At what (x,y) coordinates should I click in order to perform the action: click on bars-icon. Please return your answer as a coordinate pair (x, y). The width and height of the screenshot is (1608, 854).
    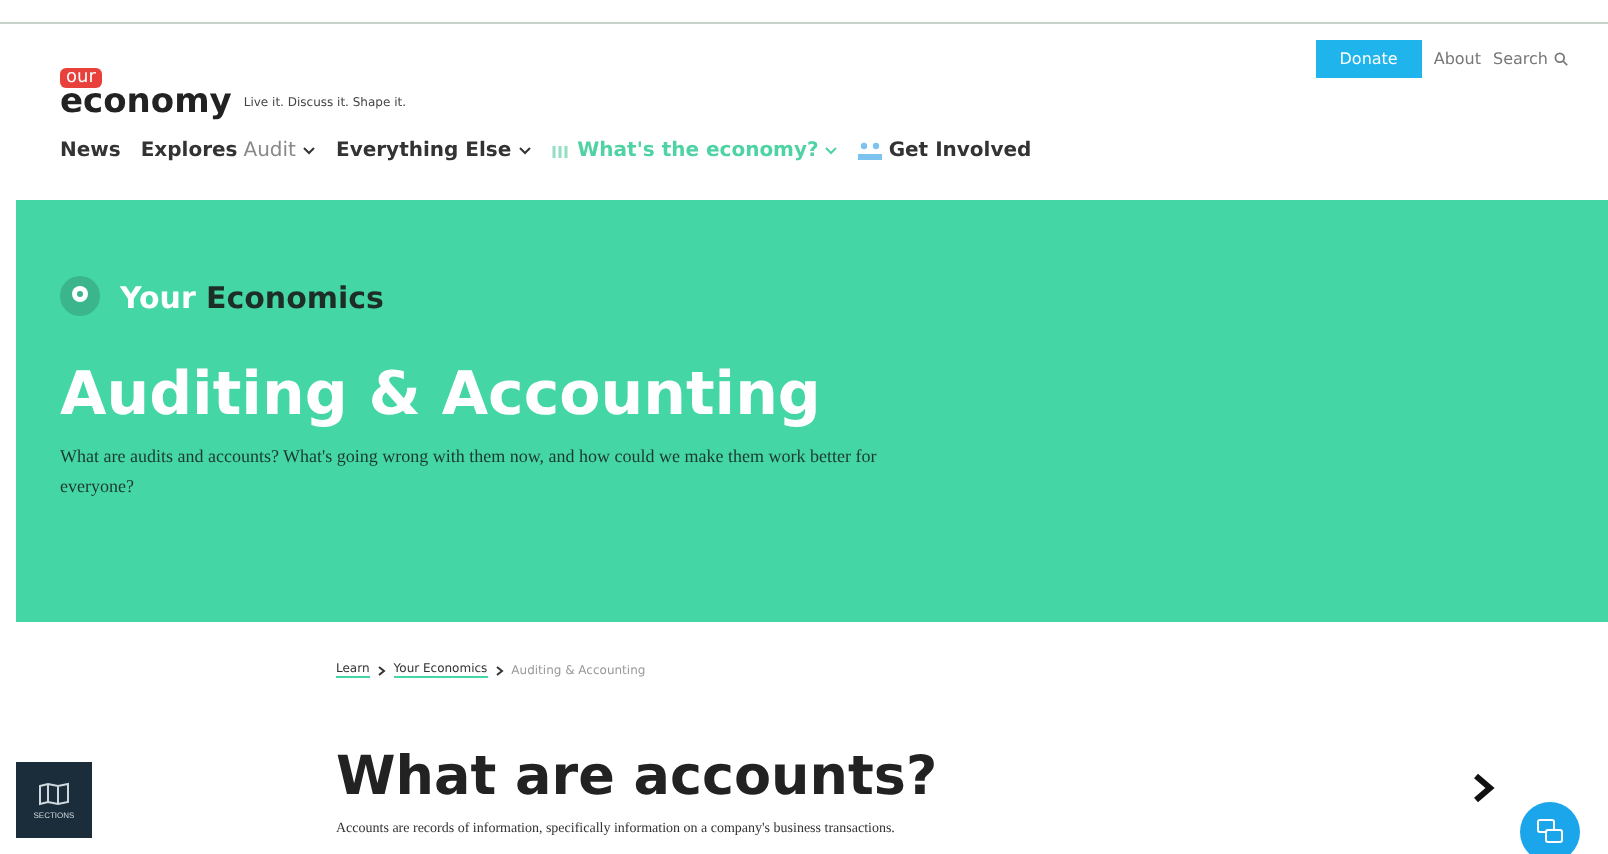
    Looking at the image, I should click on (561, 151).